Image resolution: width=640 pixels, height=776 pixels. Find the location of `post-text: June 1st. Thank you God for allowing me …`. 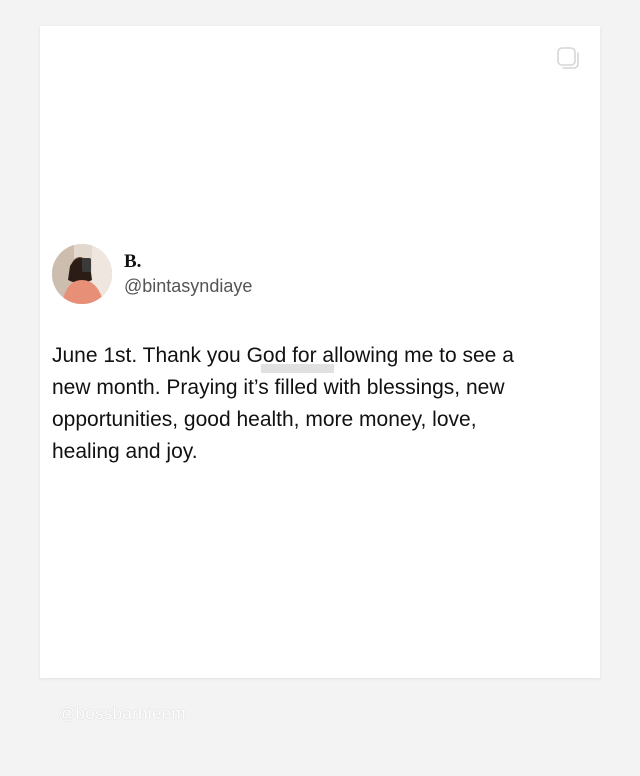

post-text: June 1st. Thank you God for allowing me … is located at coordinates (283, 403).